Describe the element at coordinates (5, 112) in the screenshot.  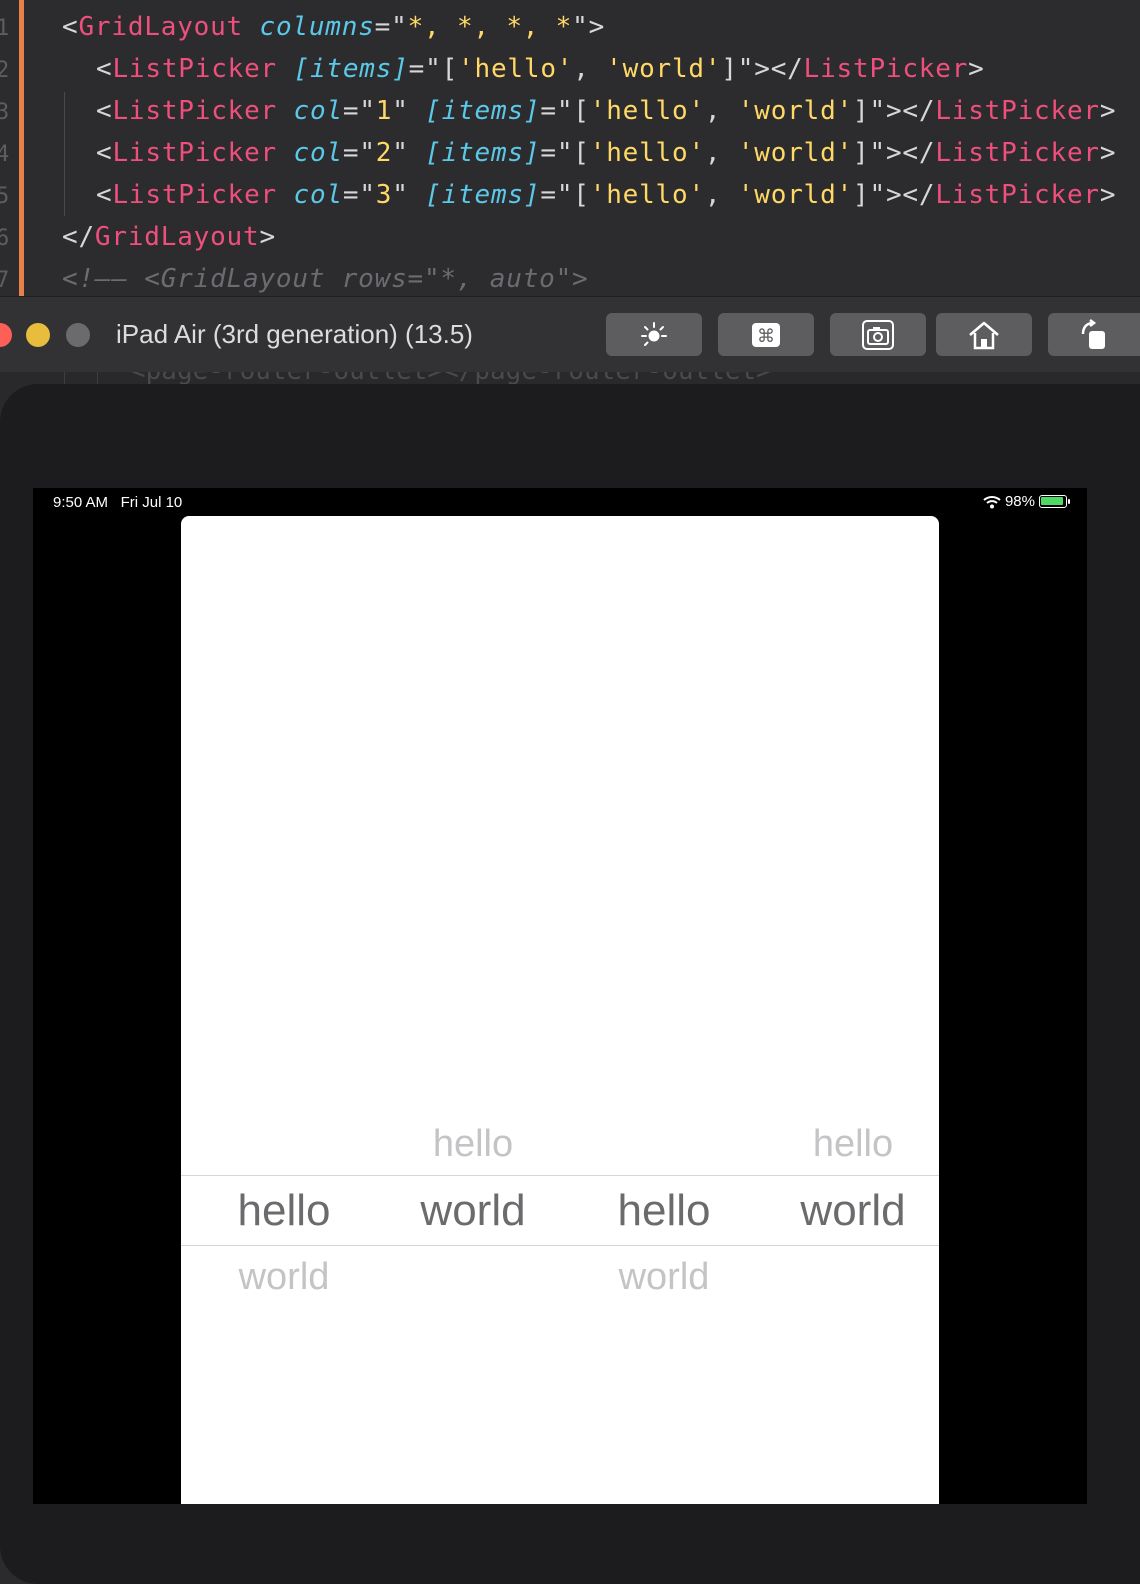
I see `line-number: 3` at that location.